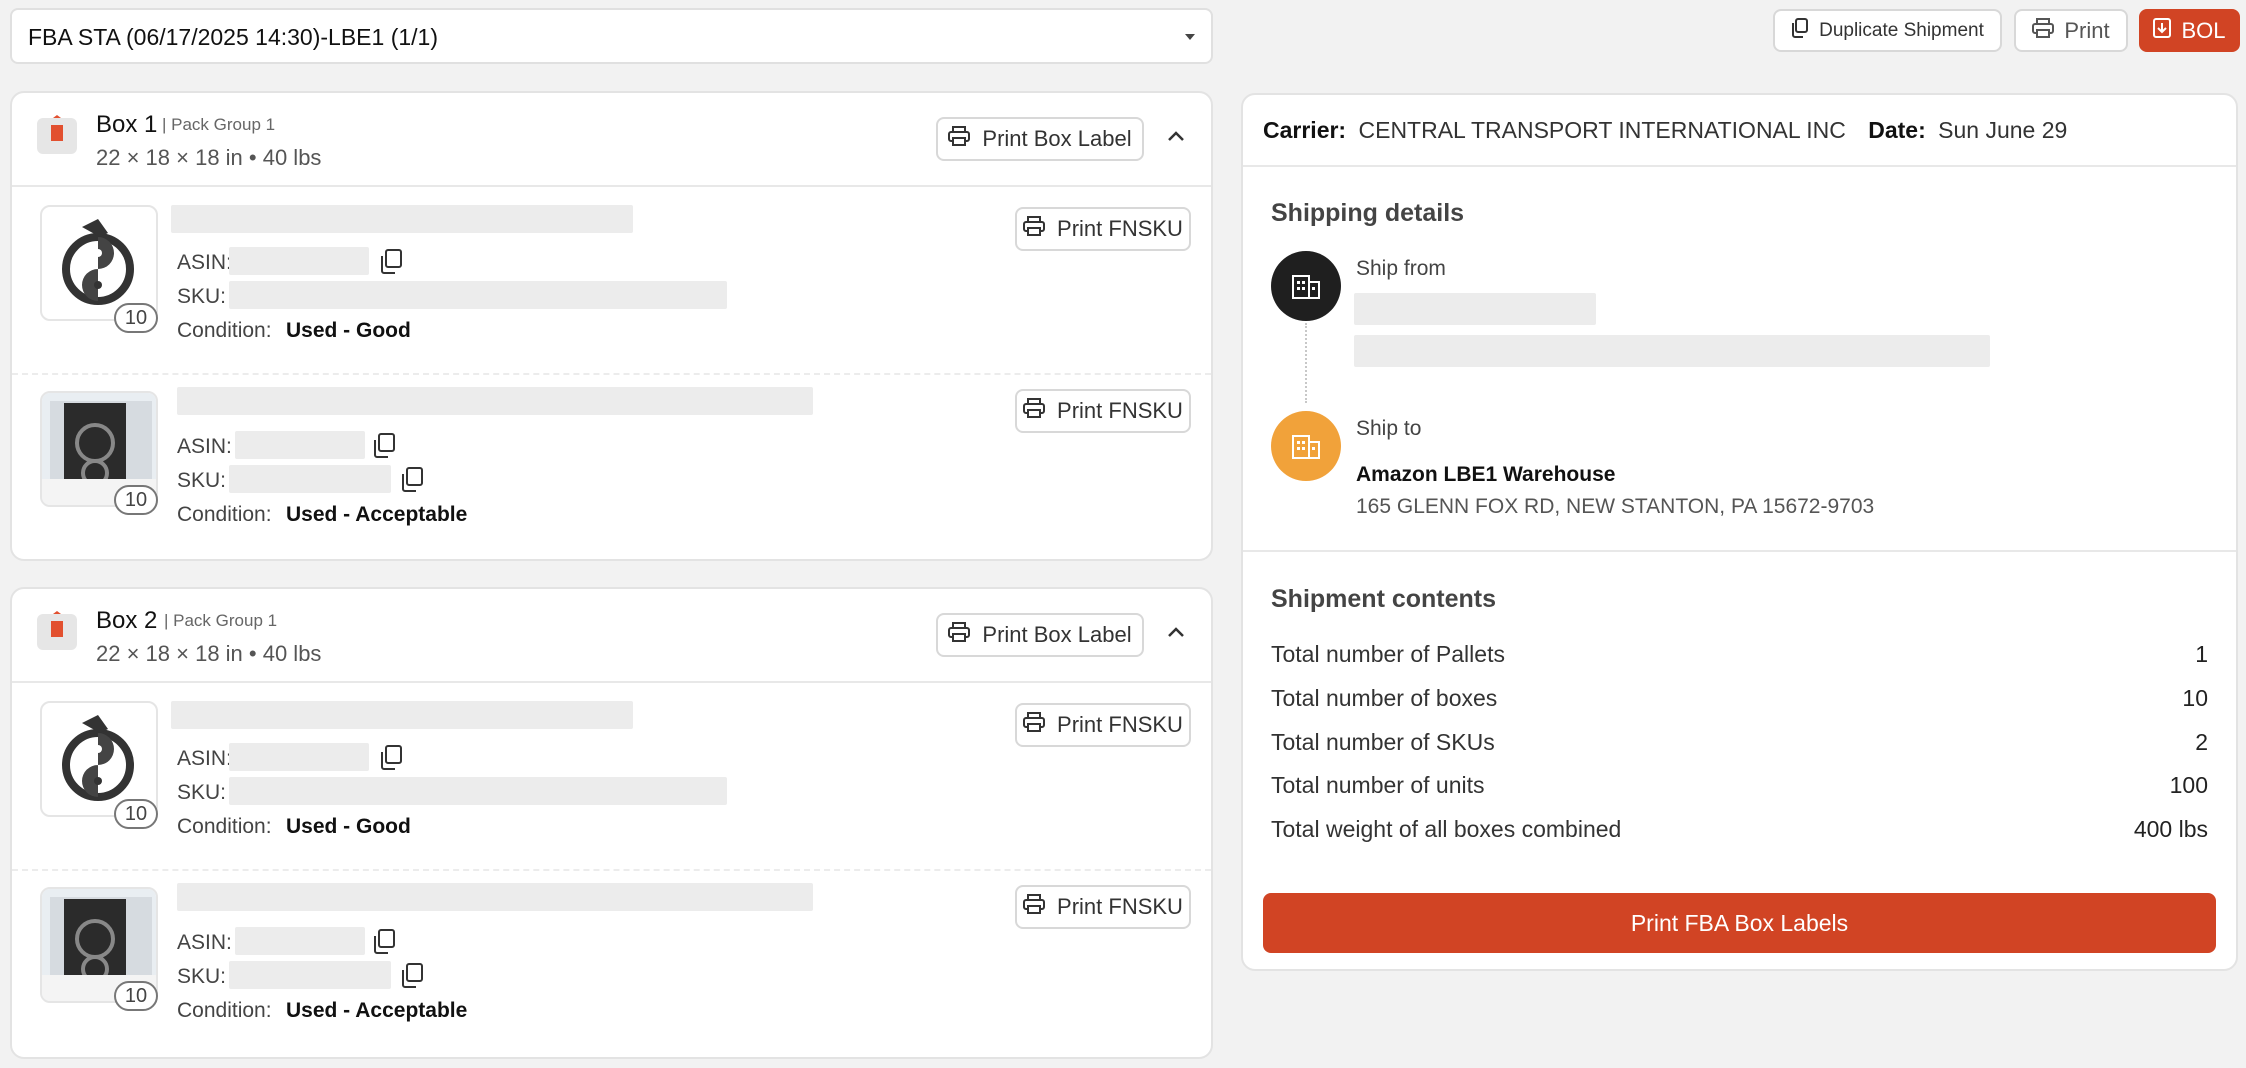  What do you see at coordinates (1602, 130) in the screenshot?
I see `carrier-value: CENTRAL TRANSPORT INTERNATIONAL INC` at bounding box center [1602, 130].